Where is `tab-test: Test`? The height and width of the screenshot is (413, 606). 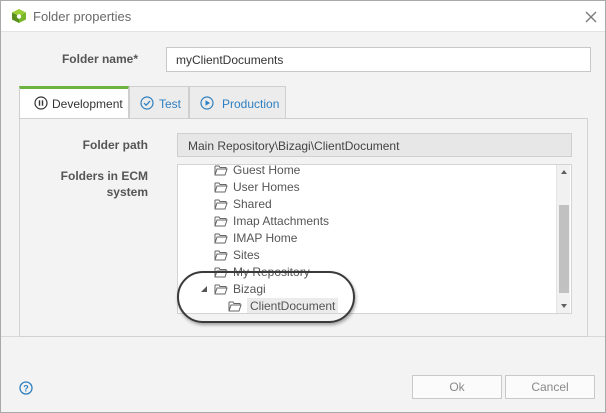 tab-test: Test is located at coordinates (159, 102).